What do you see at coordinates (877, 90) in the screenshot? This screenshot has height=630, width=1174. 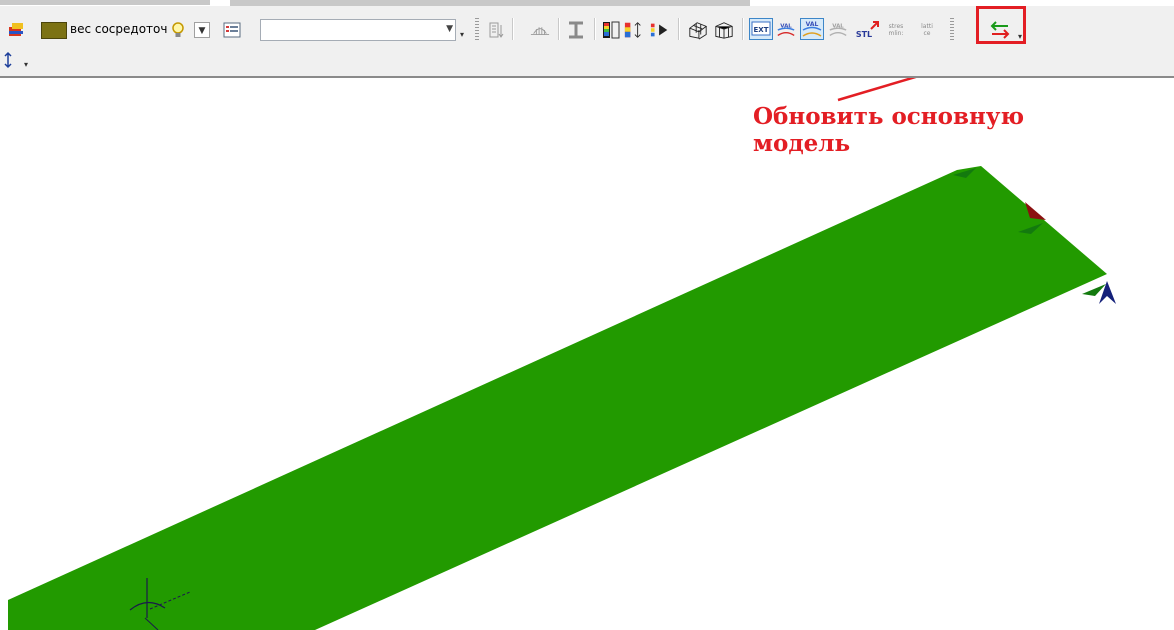 I see `annotation-pointer` at bounding box center [877, 90].